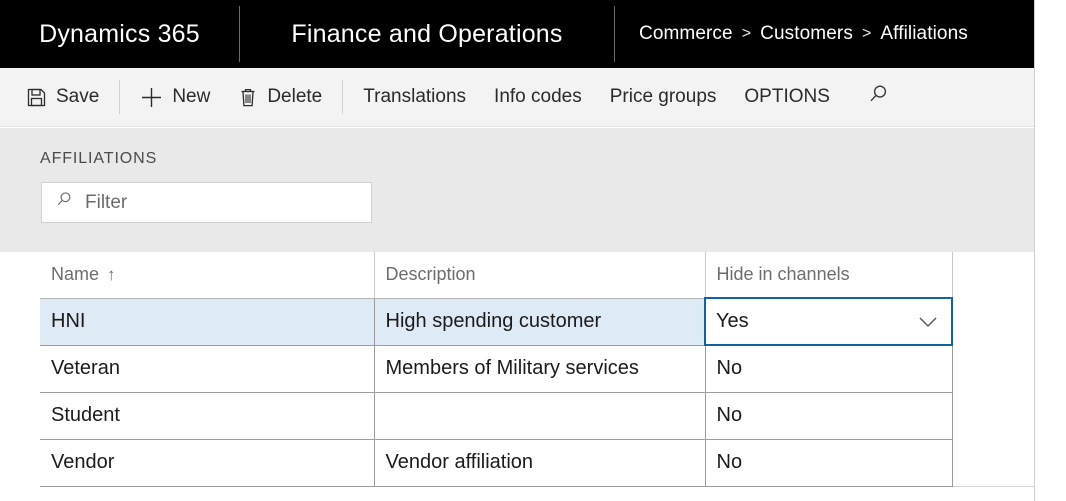 This screenshot has height=501, width=1066. I want to click on breadcrumb-item-customers: Customers, so click(806, 34).